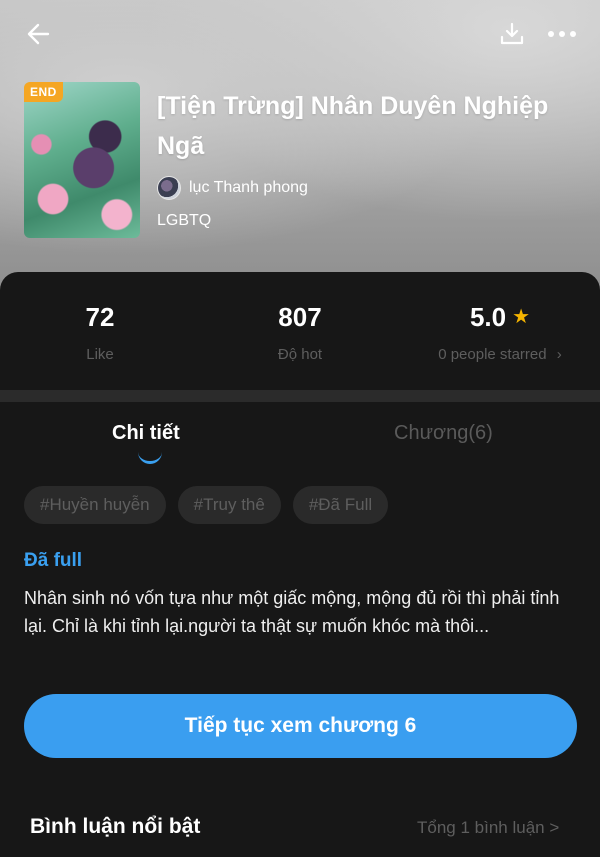 The height and width of the screenshot is (857, 600). I want to click on more-button, so click(562, 34).